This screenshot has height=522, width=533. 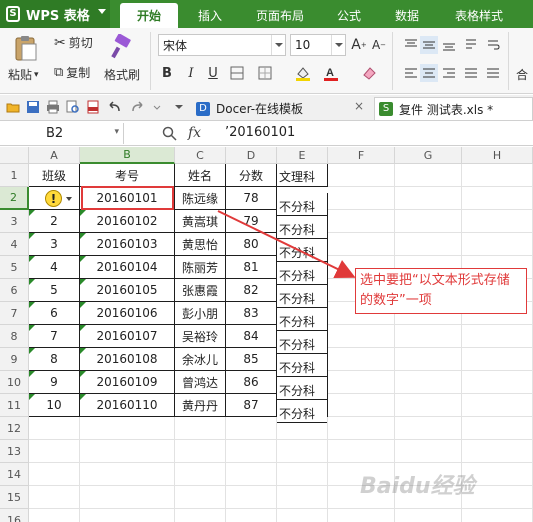 What do you see at coordinates (303, 73) in the screenshot?
I see `fill-color-icon` at bounding box center [303, 73].